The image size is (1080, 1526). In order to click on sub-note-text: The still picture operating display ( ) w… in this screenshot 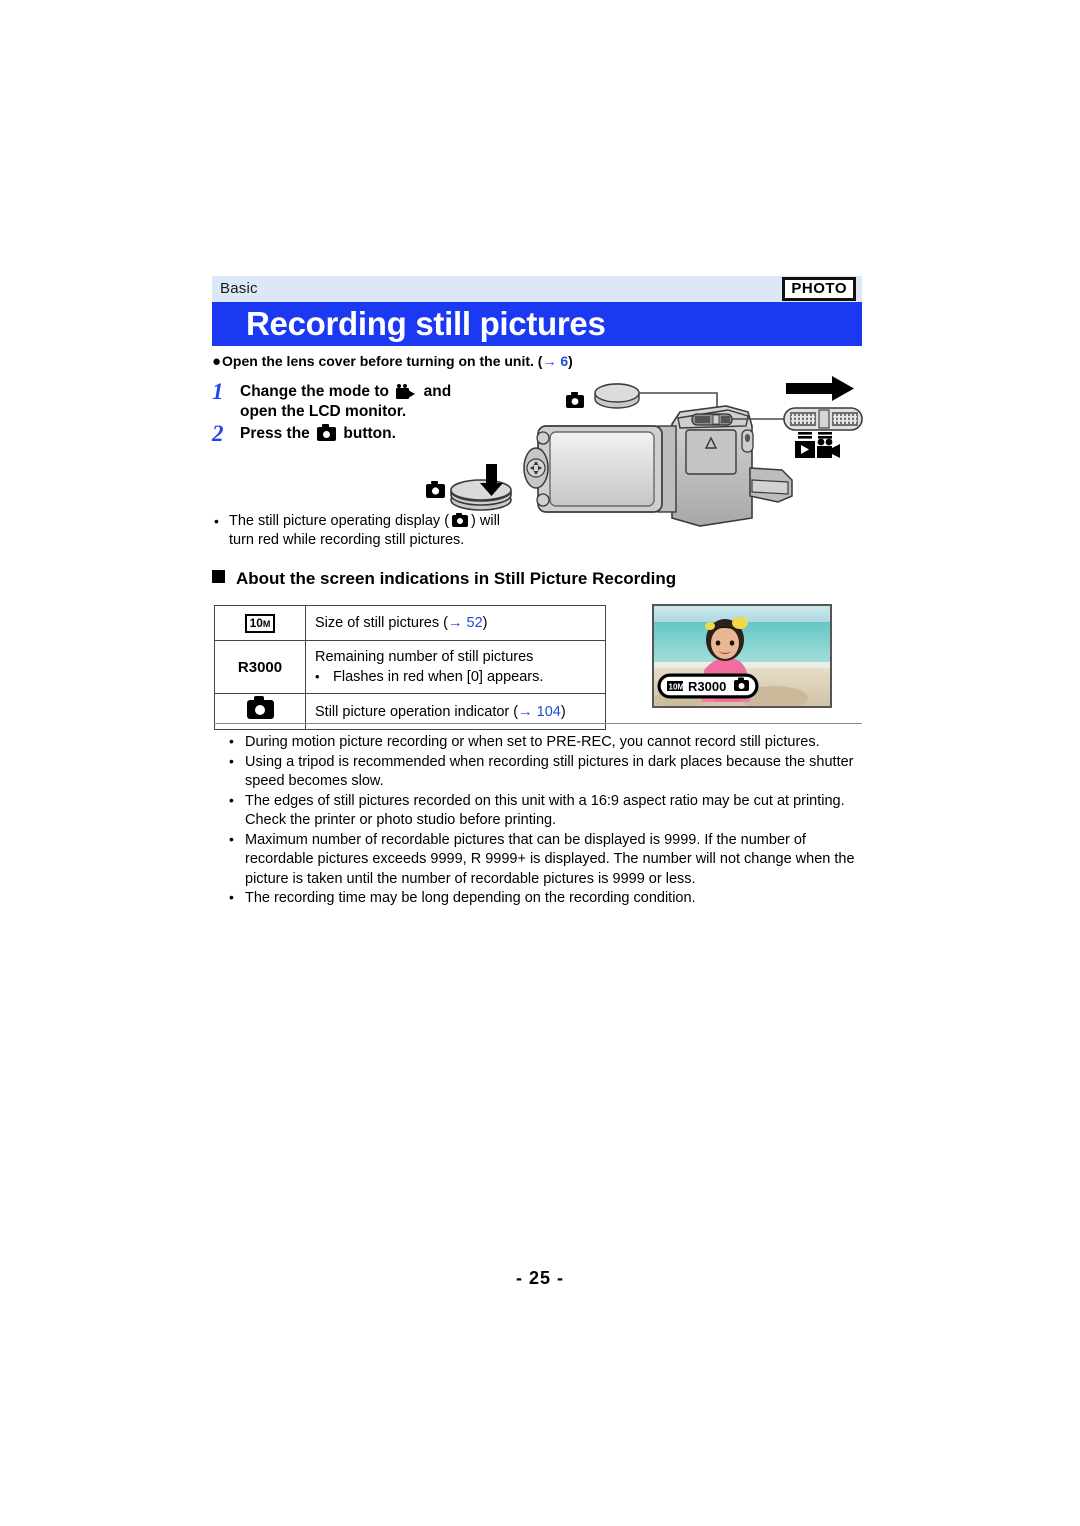, I will do `click(380, 531)`.